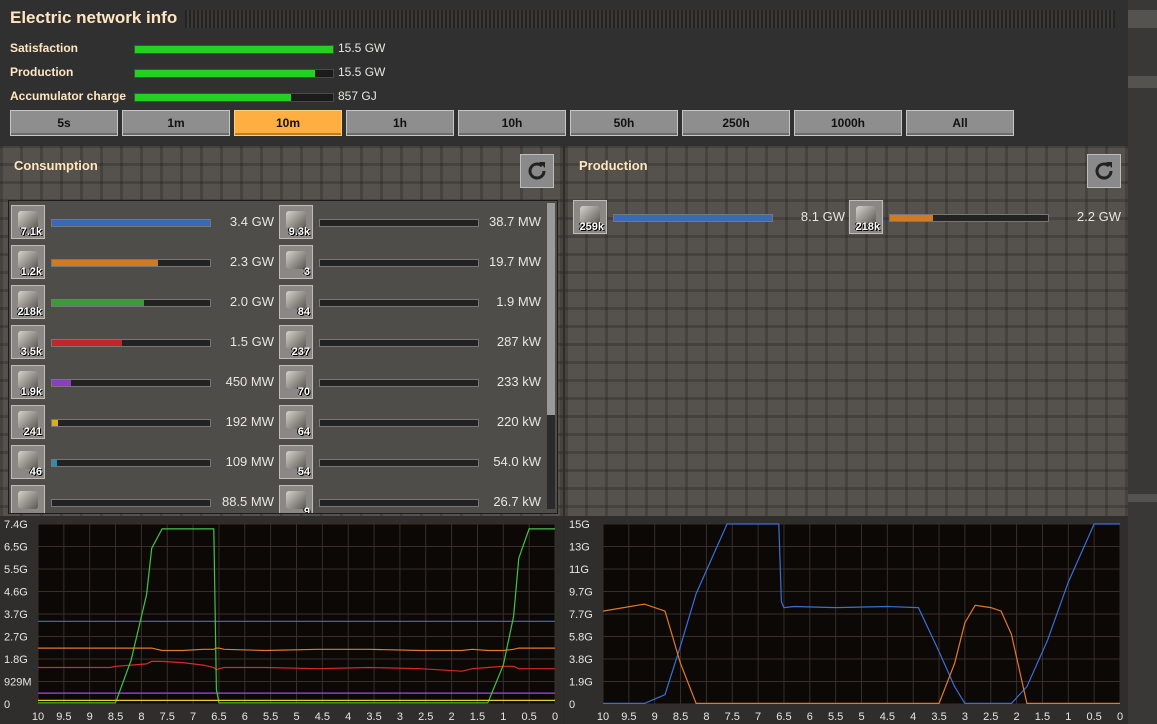 Image resolution: width=1157 pixels, height=724 pixels. Describe the element at coordinates (537, 171) in the screenshot. I see `consumption-reset-button` at that location.